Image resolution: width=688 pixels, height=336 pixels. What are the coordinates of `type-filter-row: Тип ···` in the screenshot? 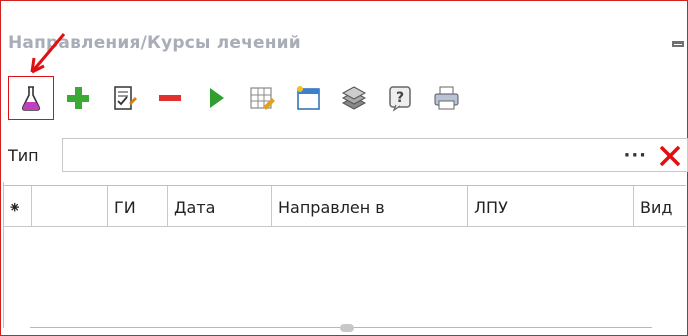 It's located at (348, 156).